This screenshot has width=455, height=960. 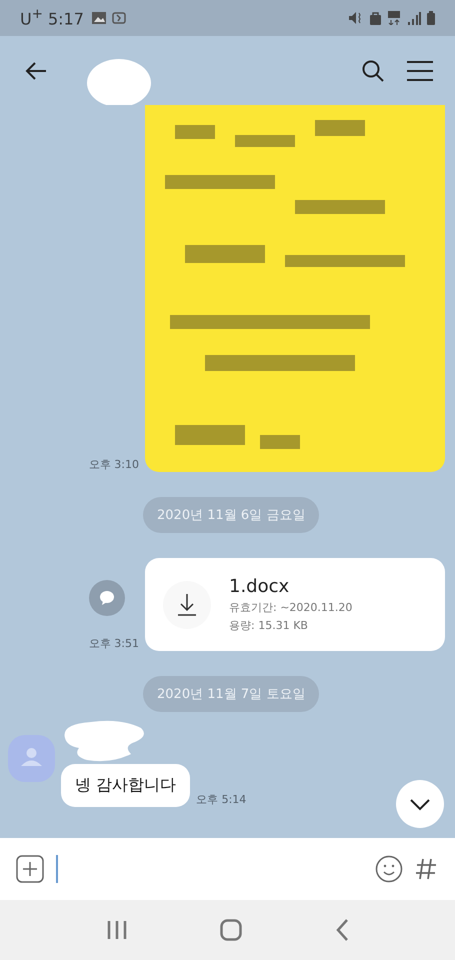 I want to click on date-divider: 2020년 11월 7일 토요일, so click(x=231, y=694).